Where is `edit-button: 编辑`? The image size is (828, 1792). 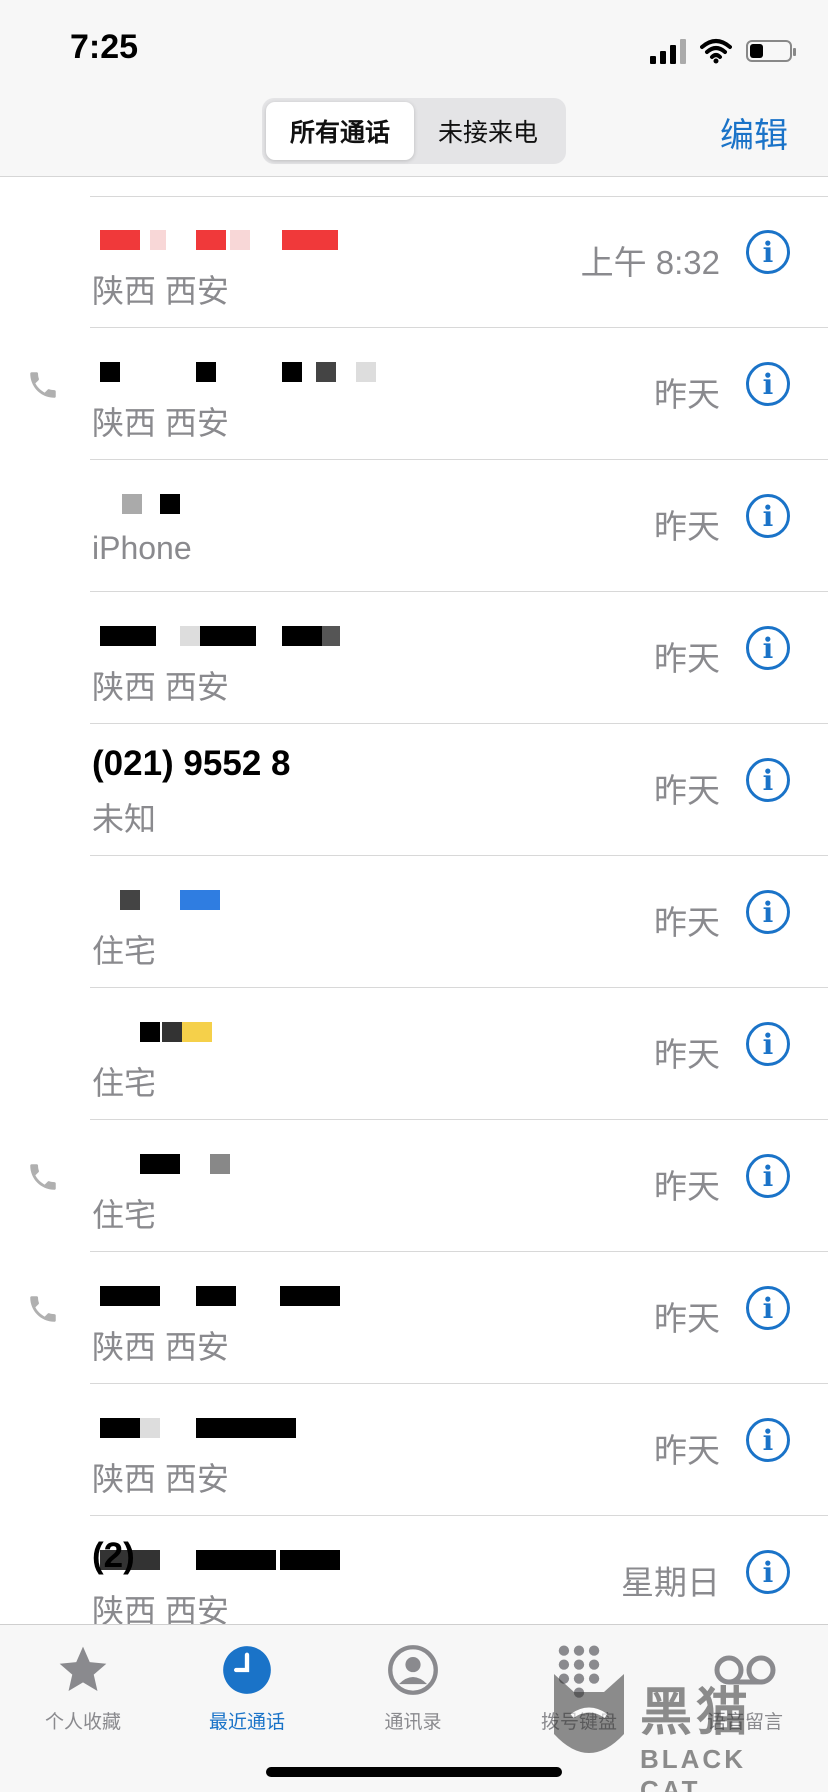
edit-button: 编辑 is located at coordinates (754, 132).